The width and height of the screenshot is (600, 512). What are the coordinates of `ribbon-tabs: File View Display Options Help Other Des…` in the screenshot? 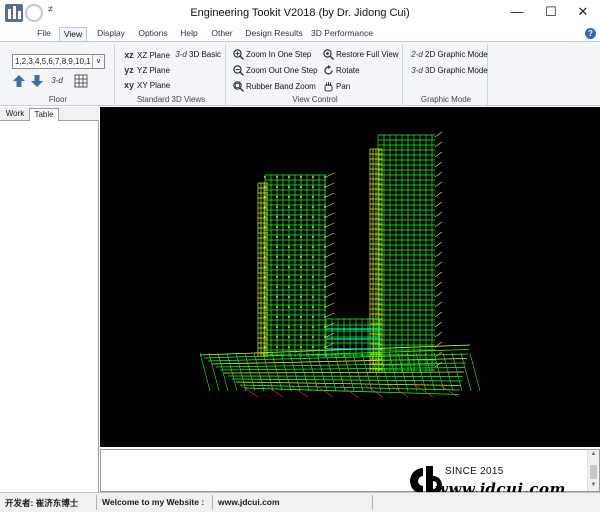 It's located at (300, 33).